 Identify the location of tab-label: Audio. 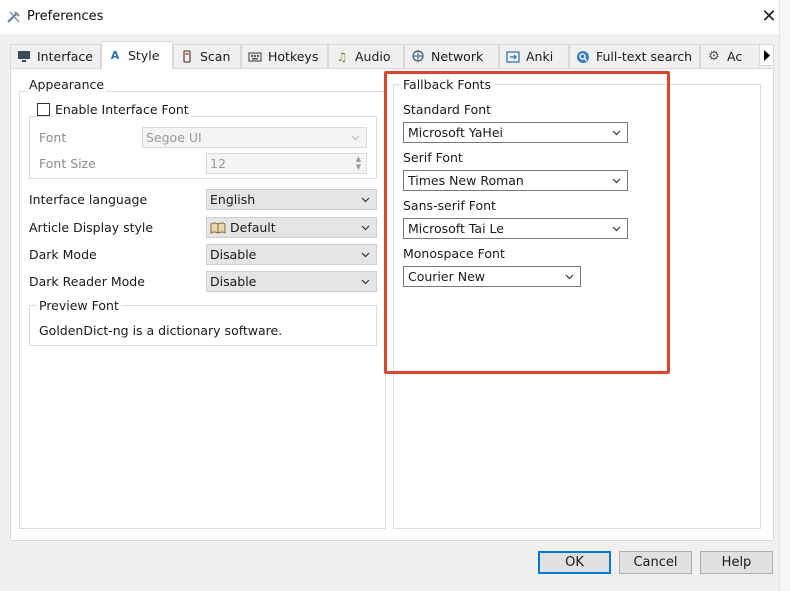
(373, 56).